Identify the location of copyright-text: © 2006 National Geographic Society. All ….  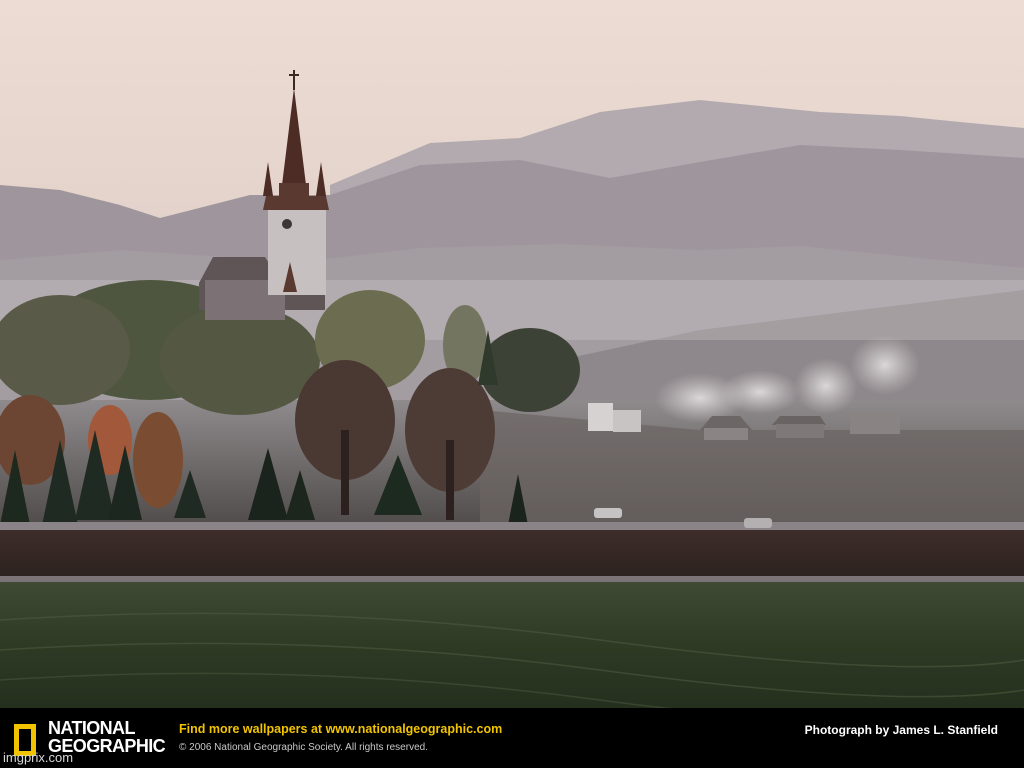
(303, 747).